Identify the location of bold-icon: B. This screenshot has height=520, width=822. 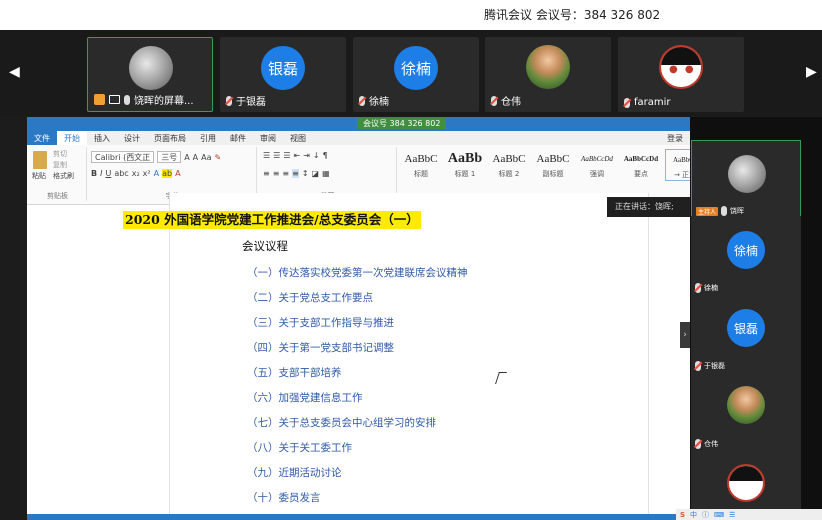
(94, 173).